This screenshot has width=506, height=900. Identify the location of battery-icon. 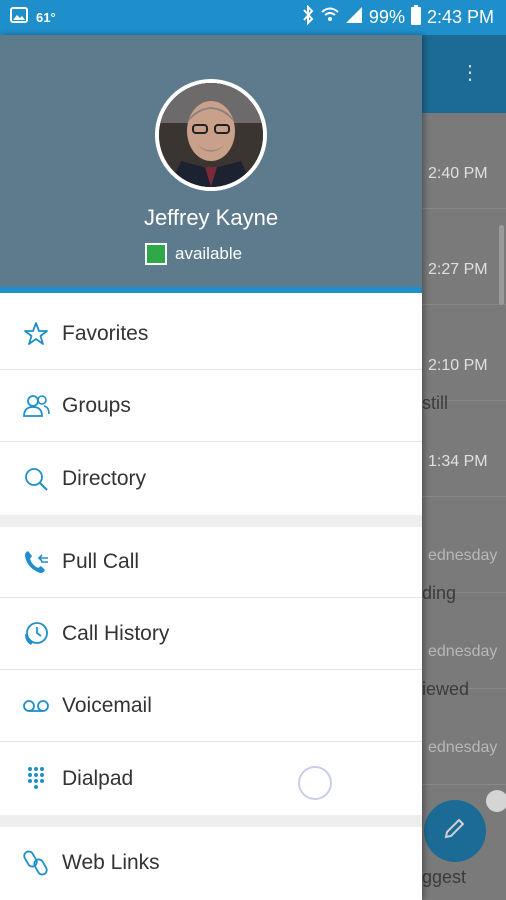
(415, 17).